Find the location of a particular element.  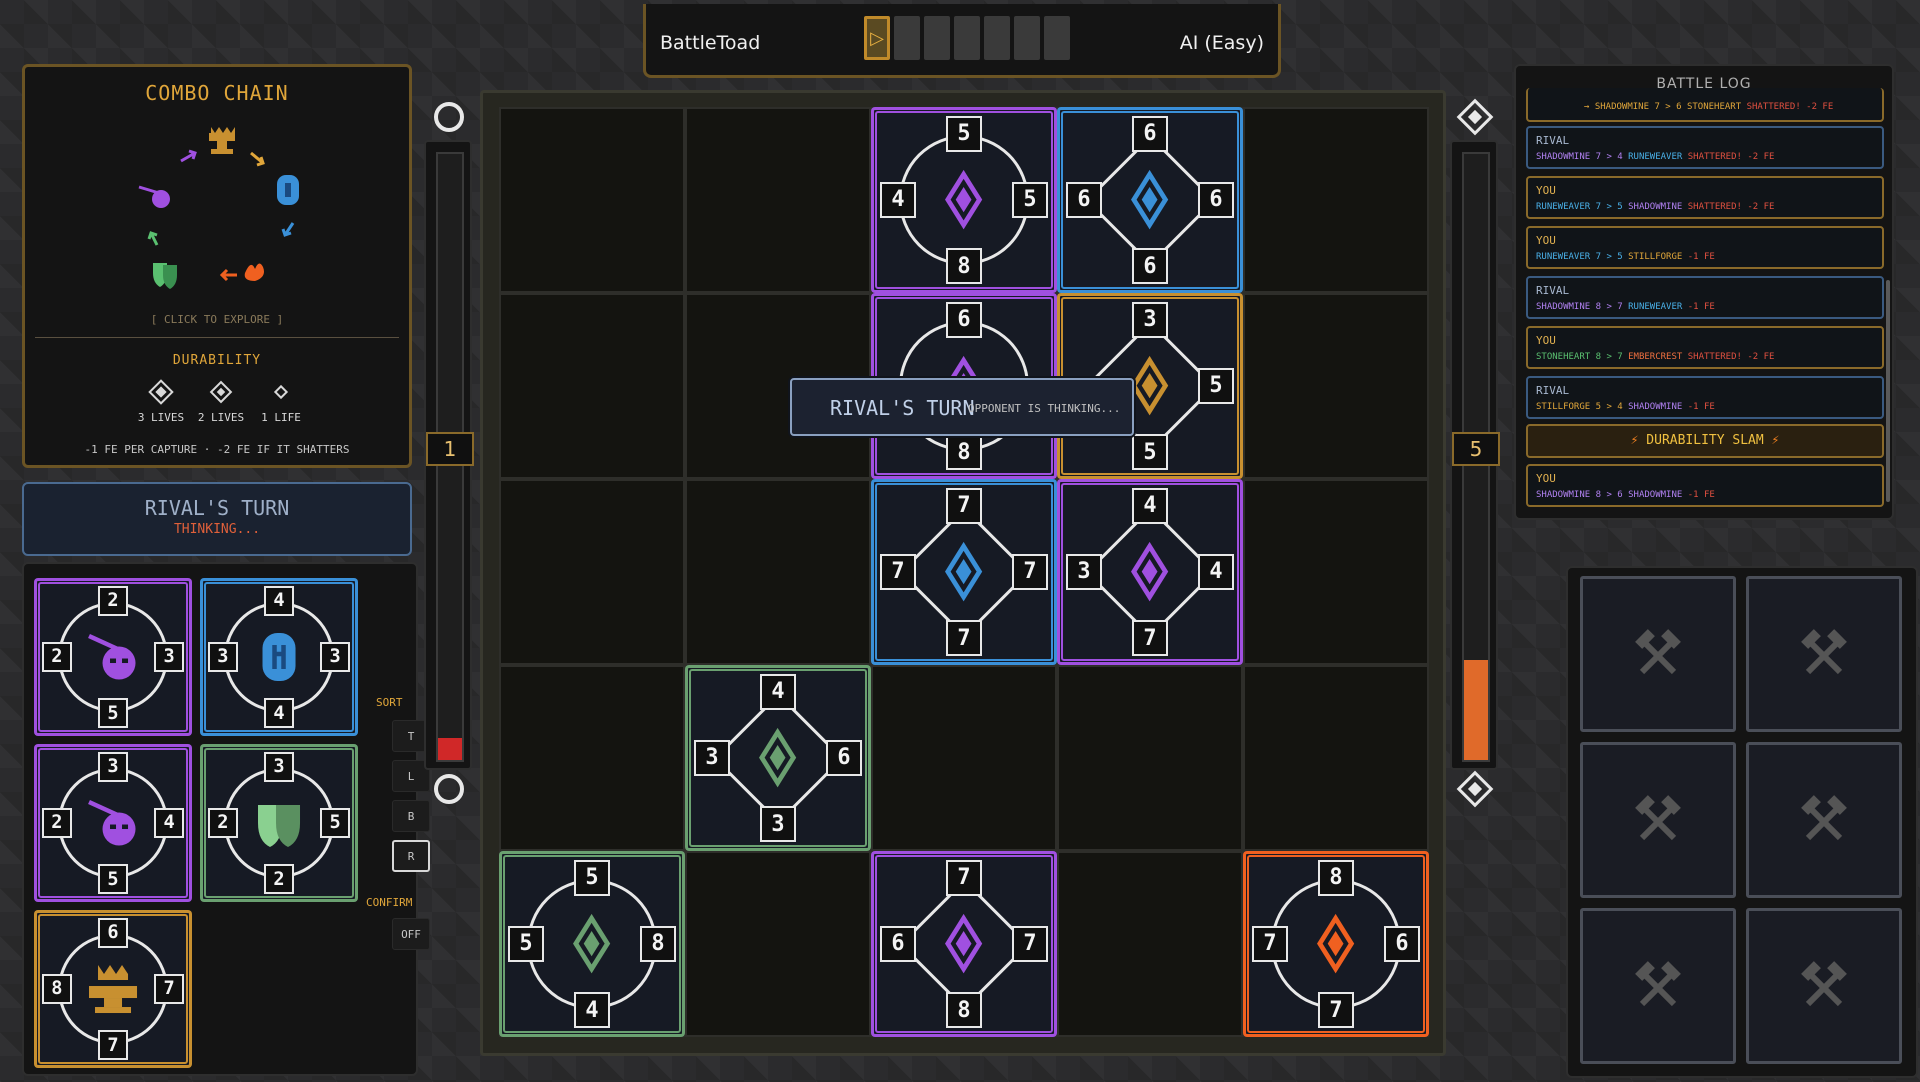

turn-tracker: ▷ is located at coordinates (967, 38).